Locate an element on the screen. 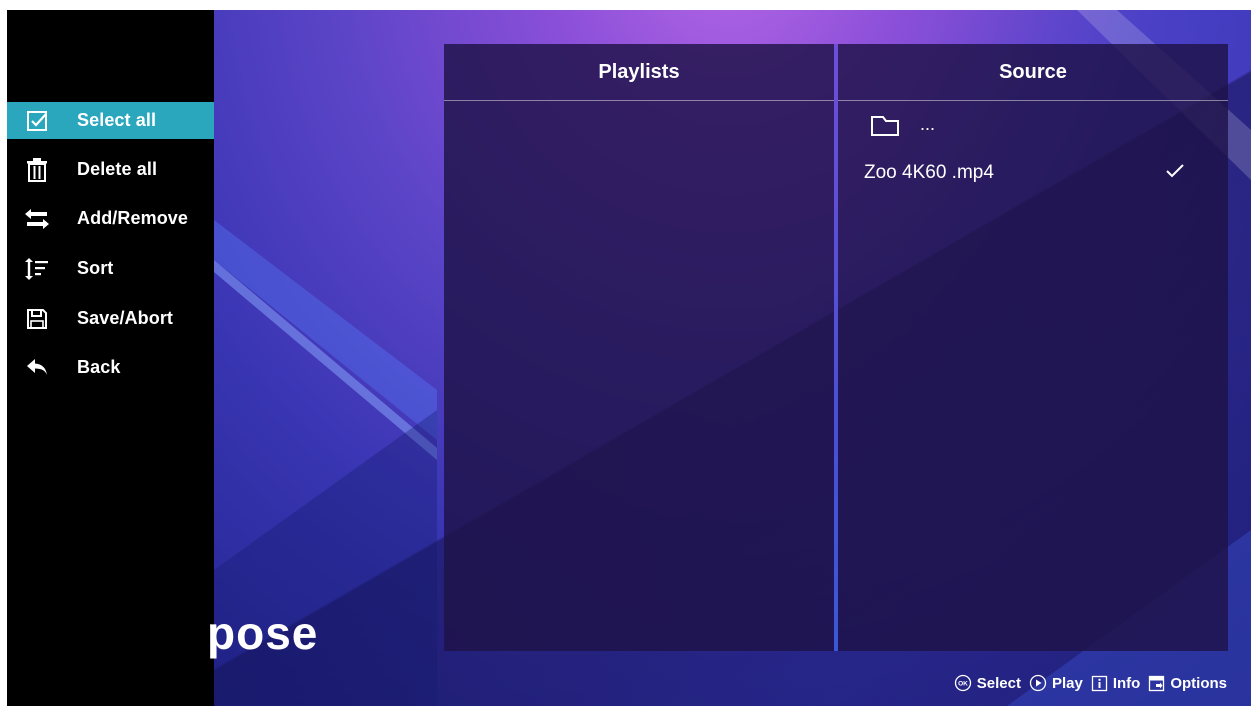  hint-options: Options is located at coordinates (1187, 683).